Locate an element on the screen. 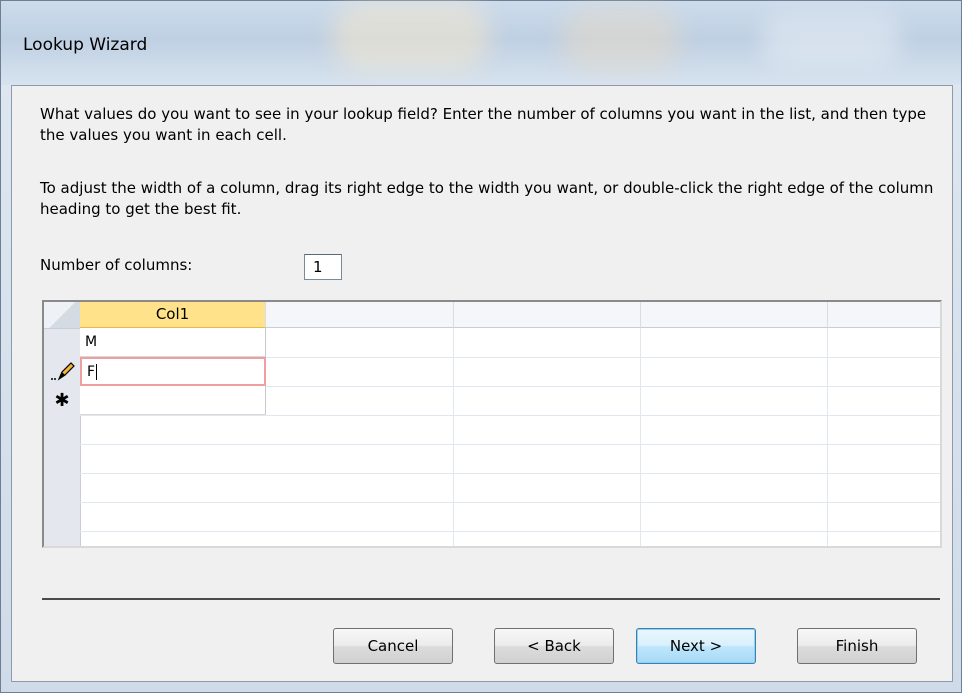 The height and width of the screenshot is (693, 962). next-button-label: Next > is located at coordinates (696, 646).